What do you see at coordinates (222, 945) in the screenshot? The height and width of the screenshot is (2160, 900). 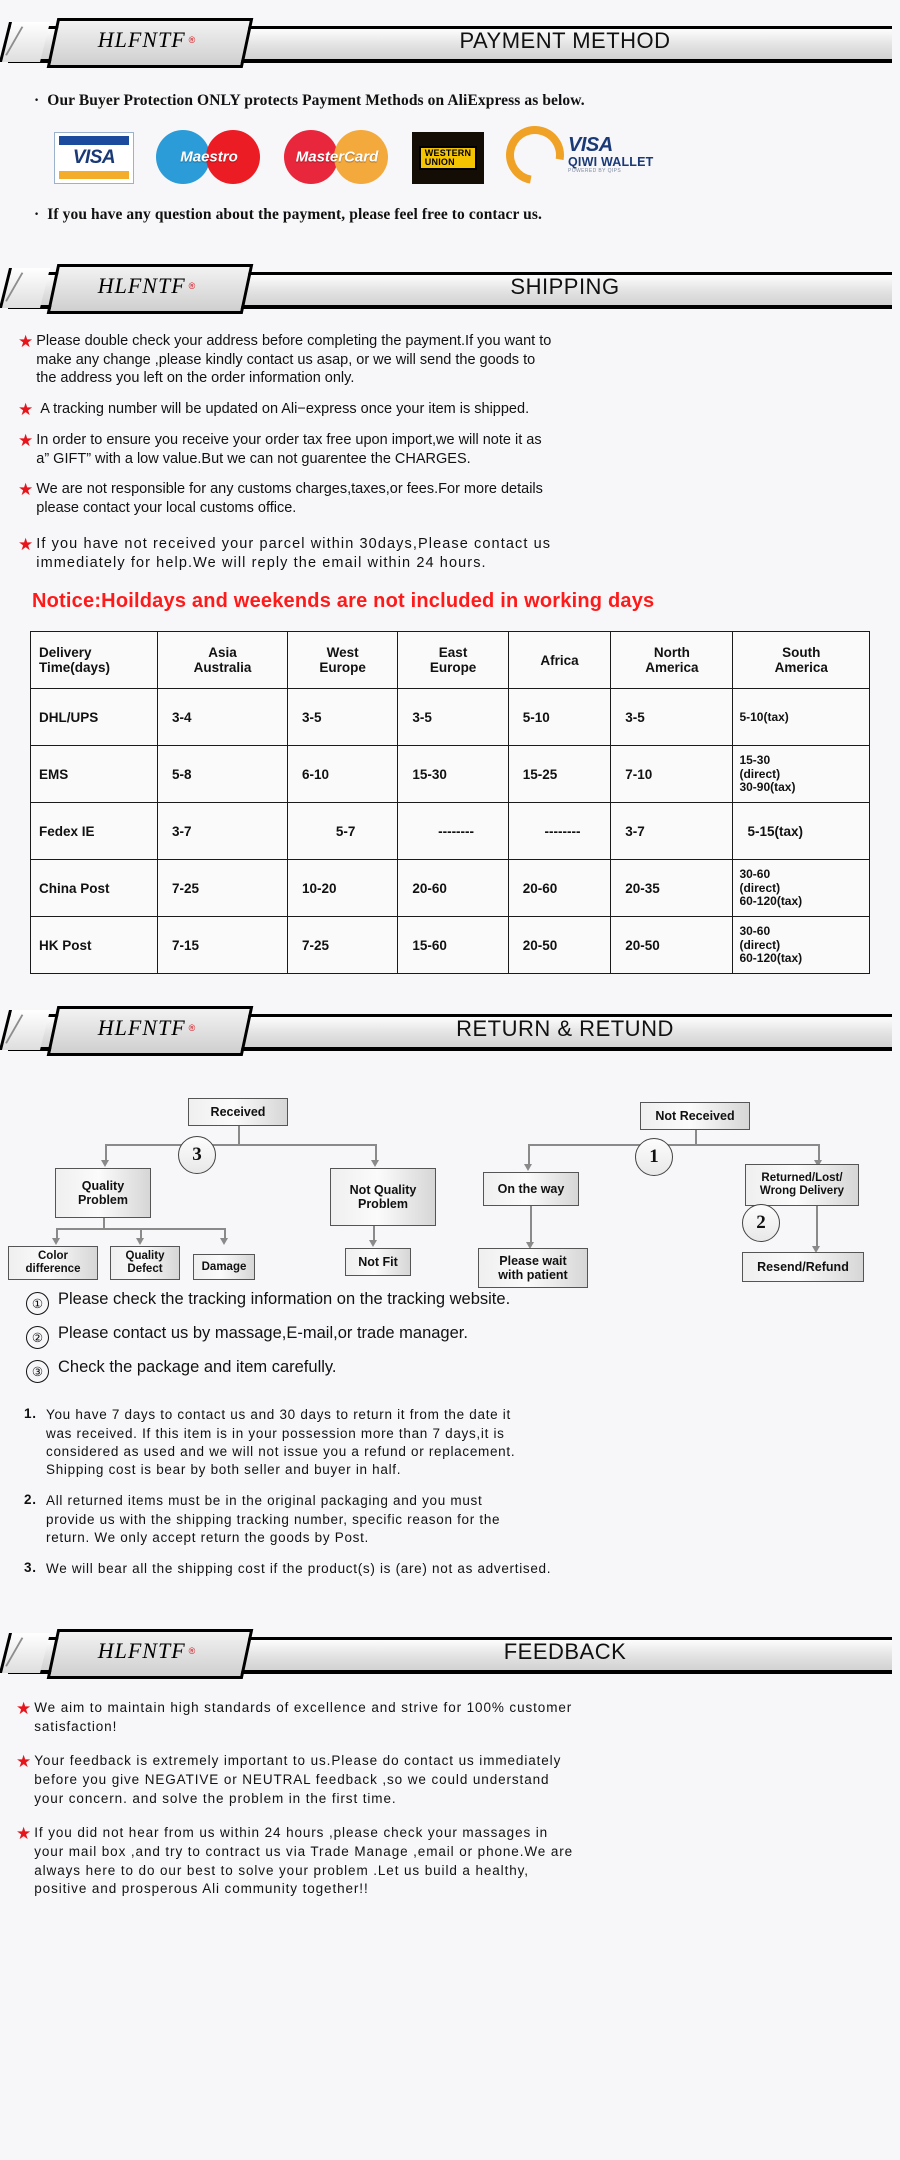 I see `cell-value: 7-15` at bounding box center [222, 945].